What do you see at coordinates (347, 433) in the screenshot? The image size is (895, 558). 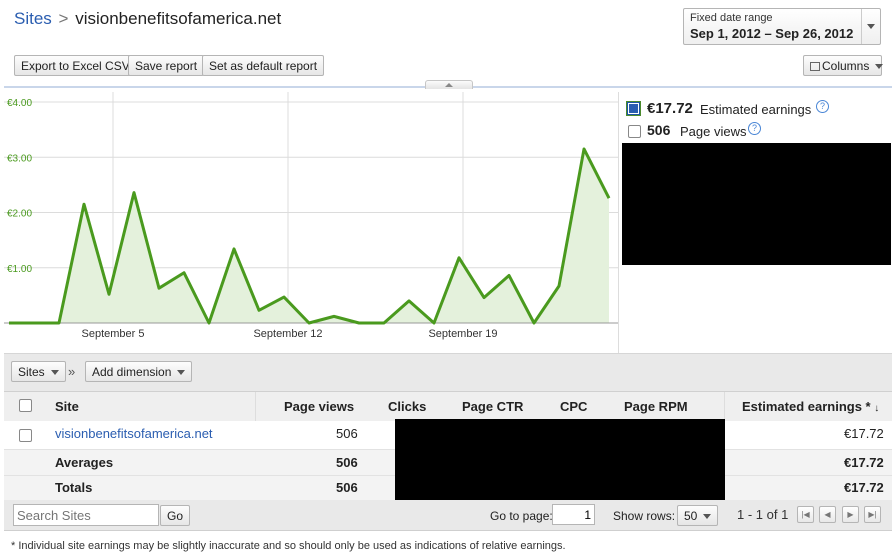 I see `row-pageviews: 506` at bounding box center [347, 433].